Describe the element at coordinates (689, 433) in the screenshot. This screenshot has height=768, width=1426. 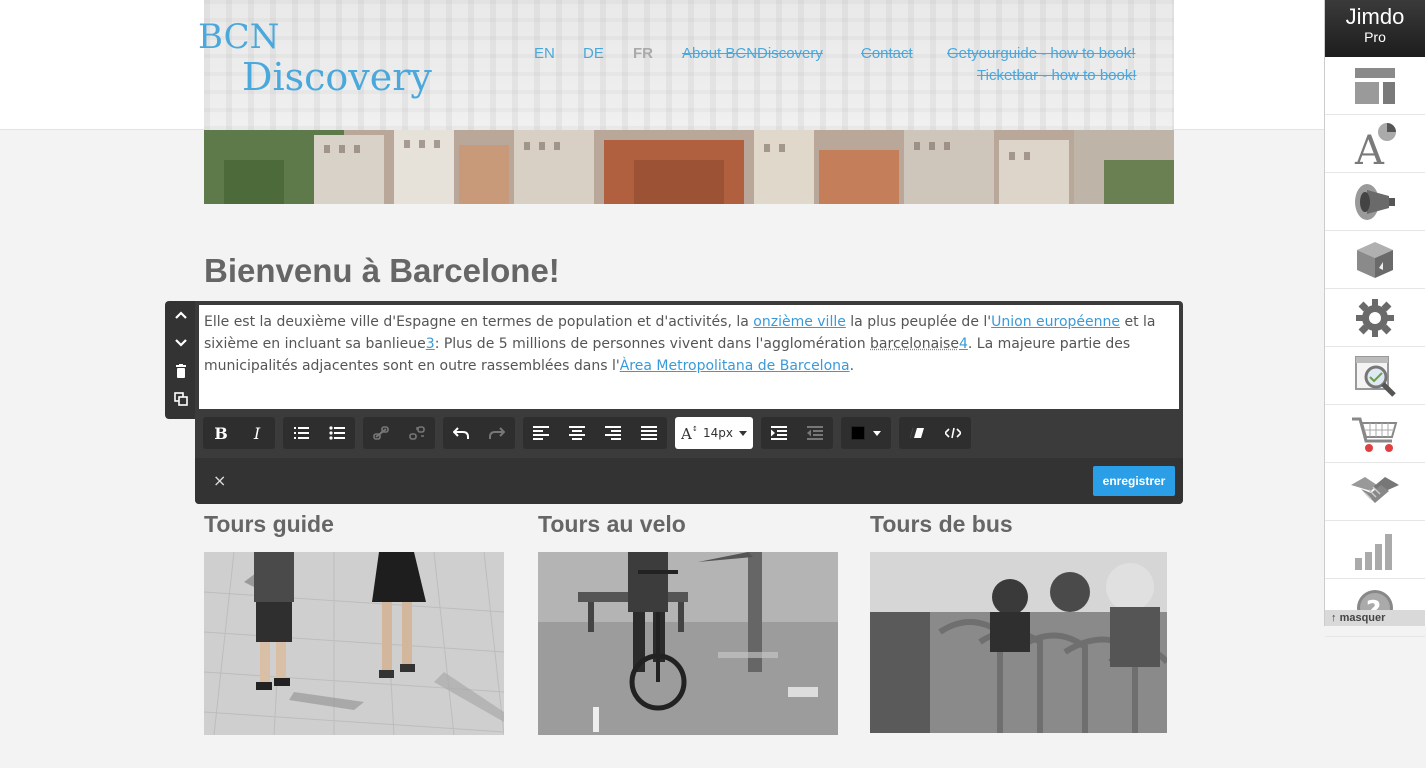
I see `font-size-icon: A ↕` at that location.